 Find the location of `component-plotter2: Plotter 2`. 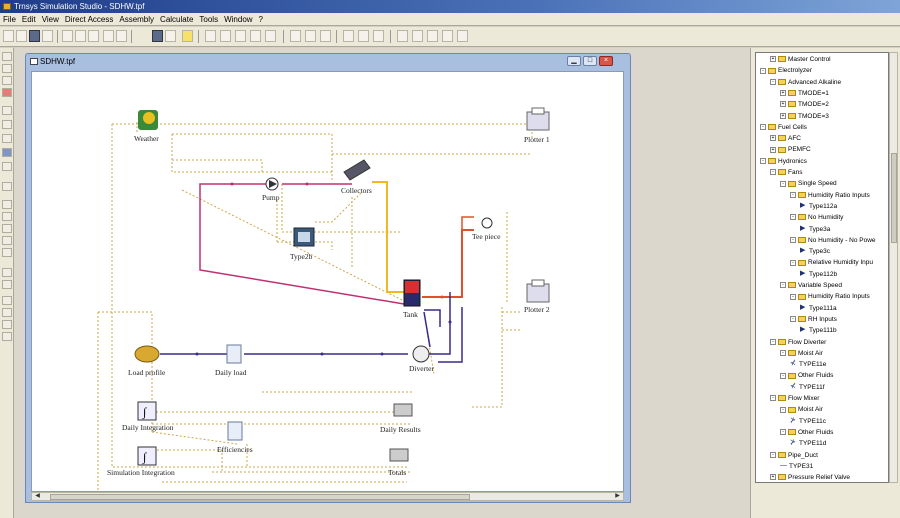

component-plotter2: Plotter 2 is located at coordinates (537, 296).